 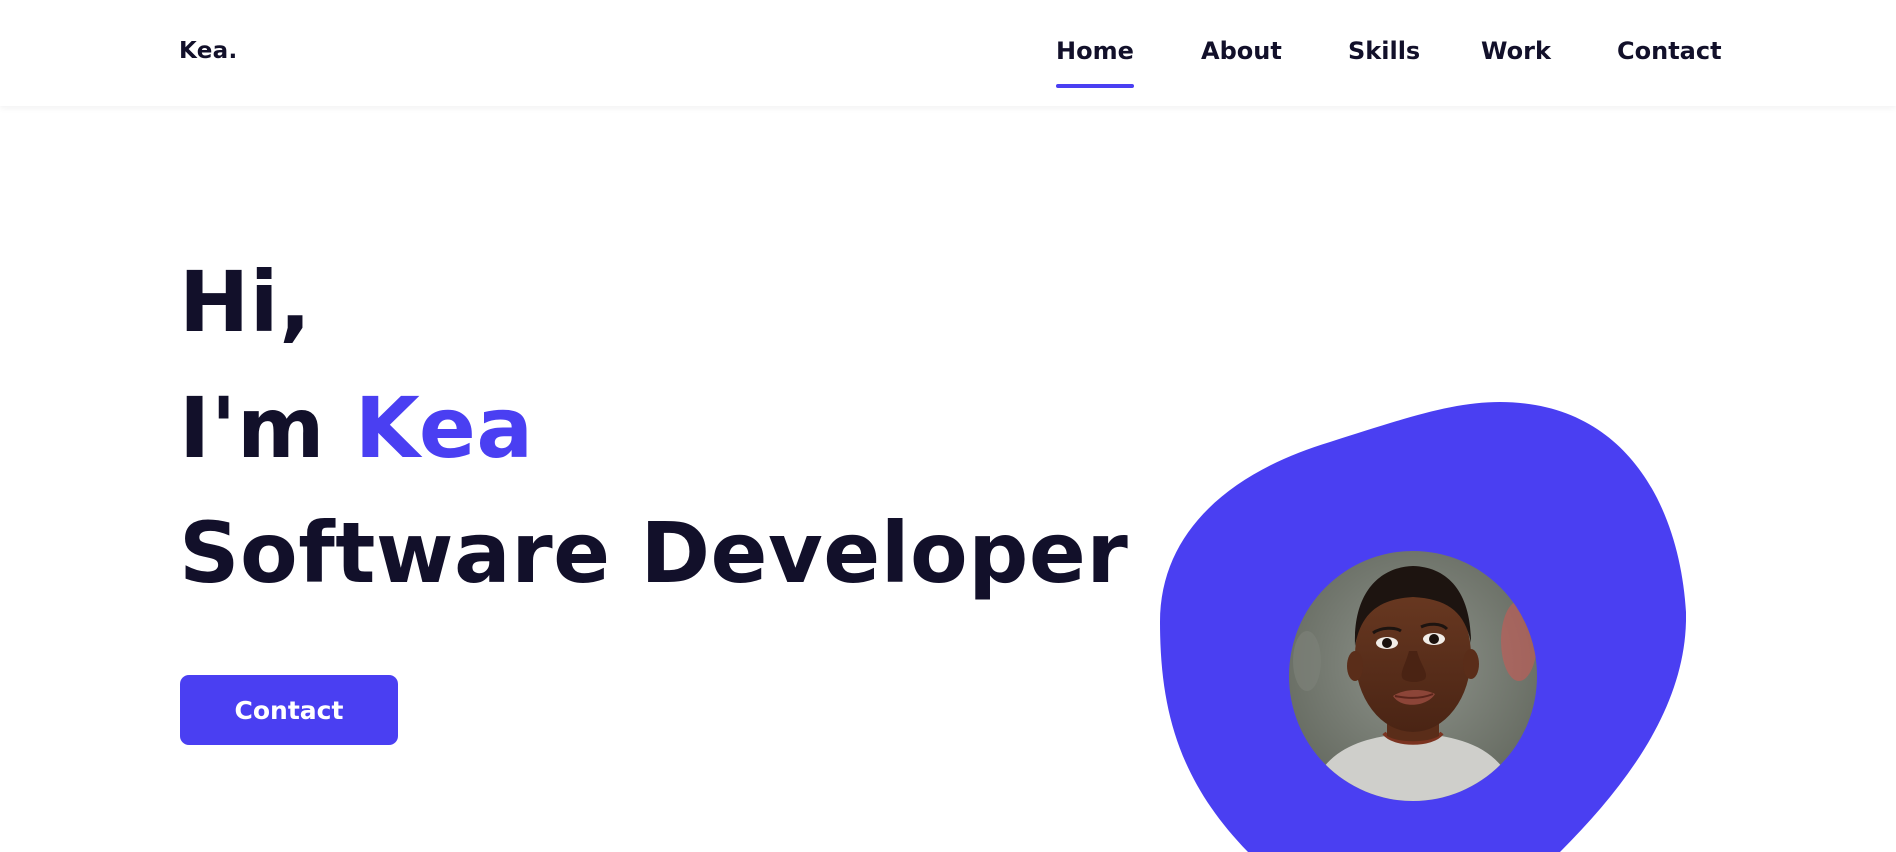 What do you see at coordinates (444, 428) in the screenshot?
I see `hero-name: Kea` at bounding box center [444, 428].